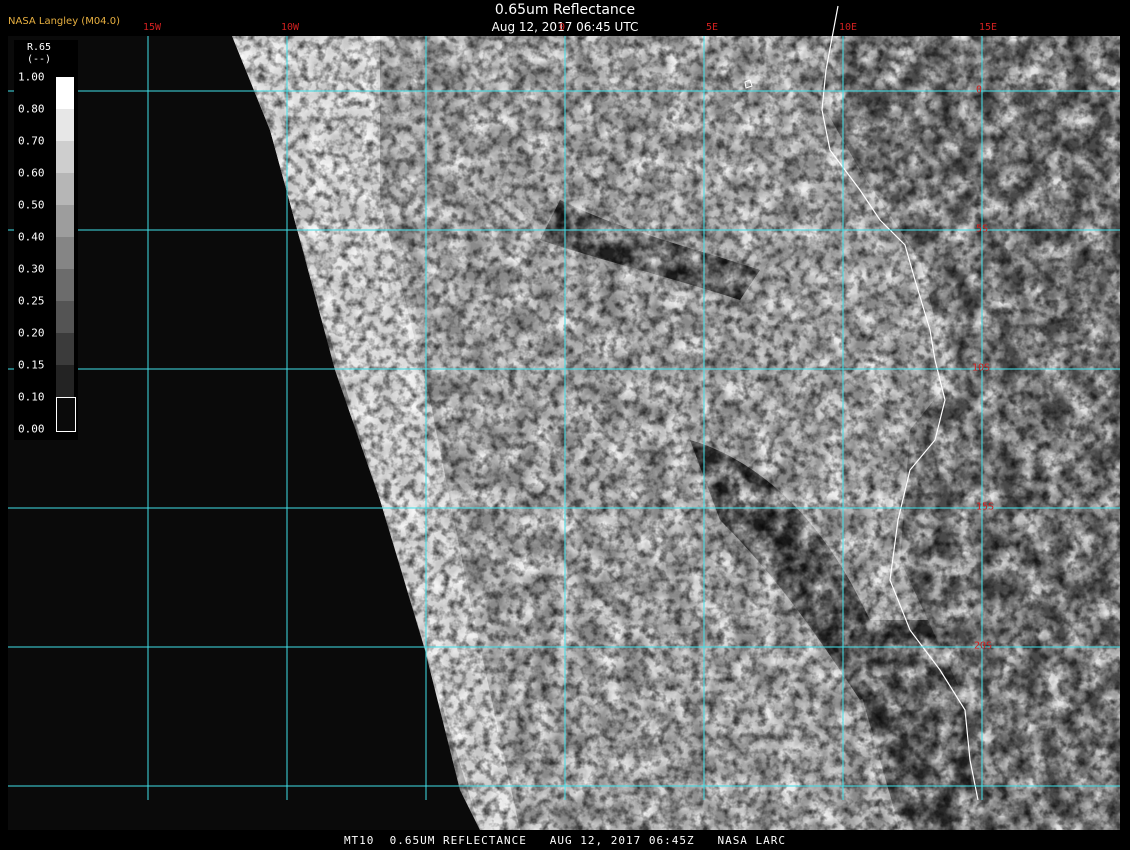  I want to click on lat-label: 20S, so click(983, 646).